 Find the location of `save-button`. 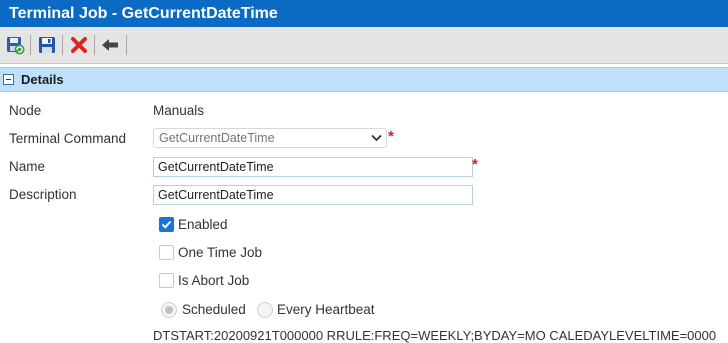

save-button is located at coordinates (47, 45).